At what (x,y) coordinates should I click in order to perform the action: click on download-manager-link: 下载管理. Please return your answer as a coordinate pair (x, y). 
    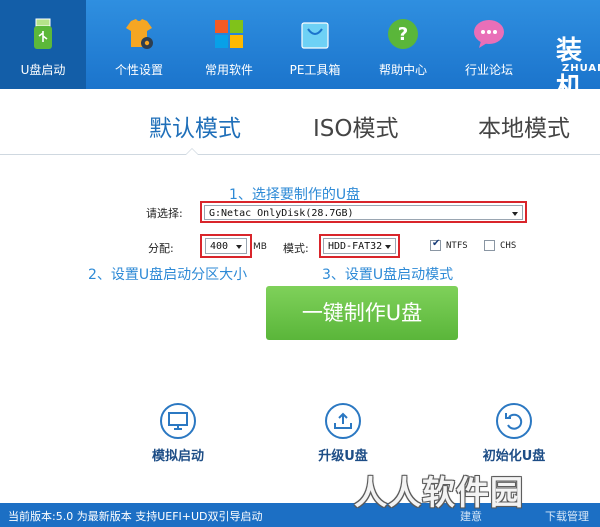
    Looking at the image, I should click on (567, 516).